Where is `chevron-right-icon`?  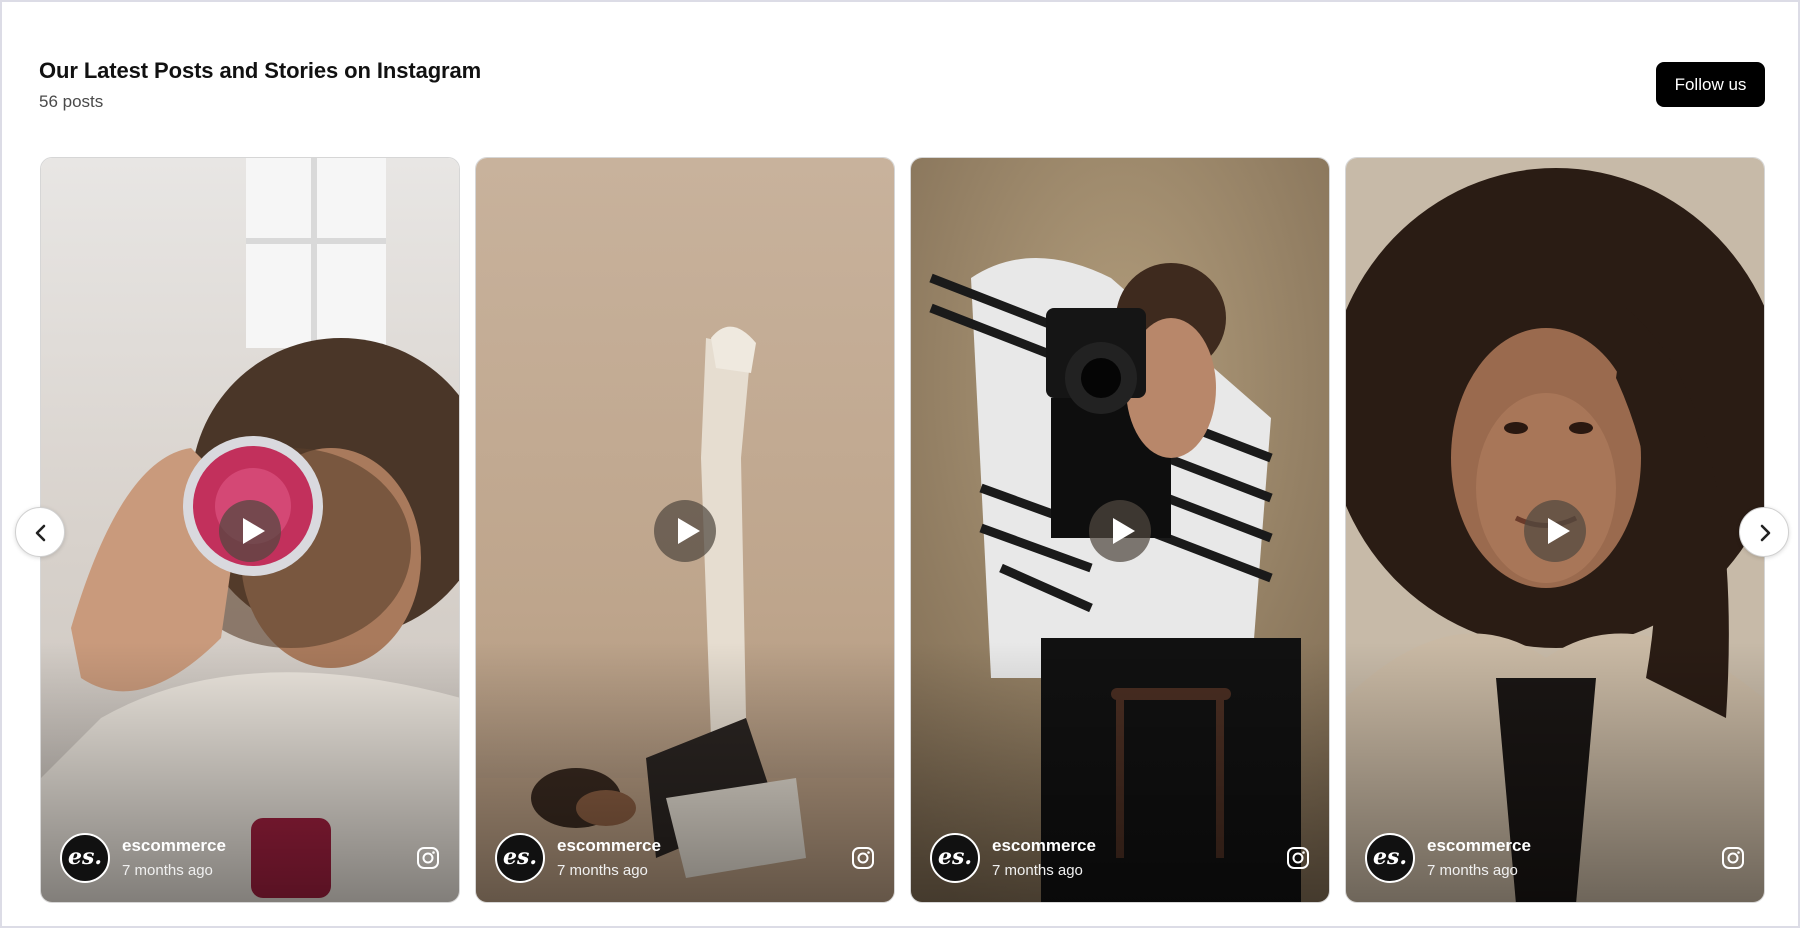 chevron-right-icon is located at coordinates (1765, 533).